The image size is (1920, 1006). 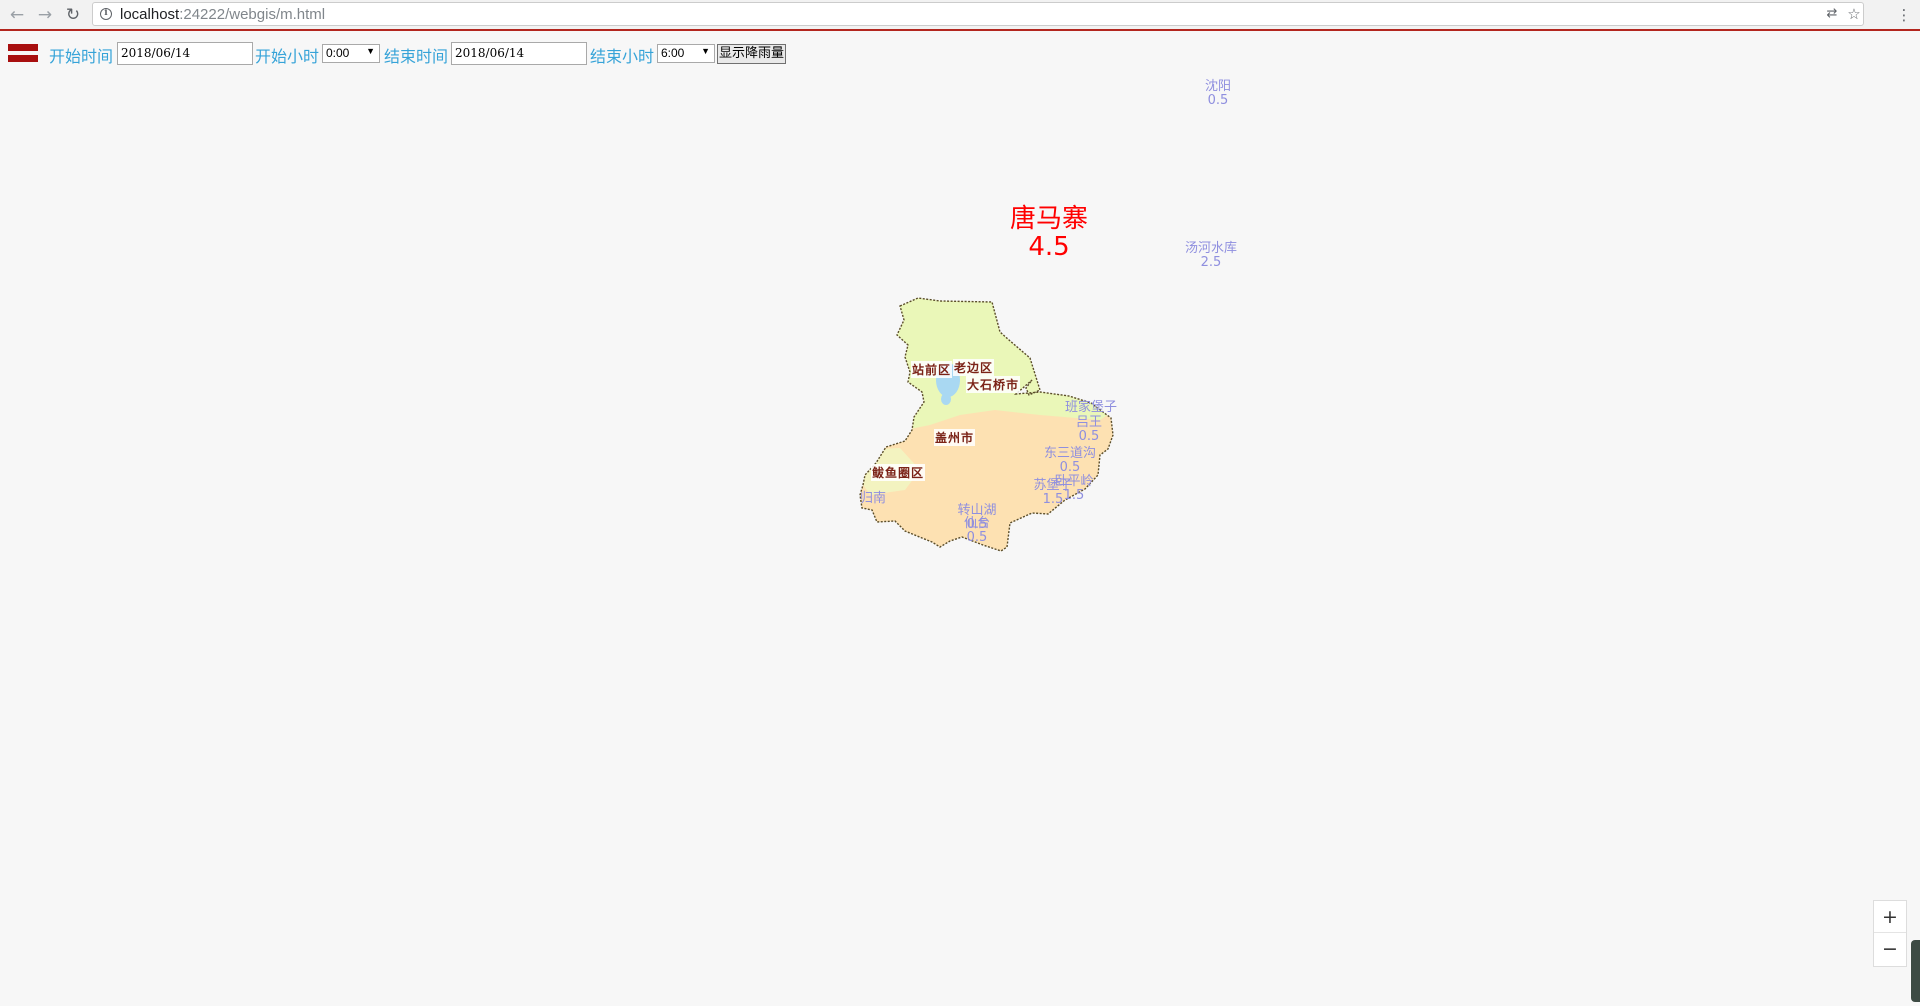 I want to click on hamburger-menu-icon, so click(x=23, y=56).